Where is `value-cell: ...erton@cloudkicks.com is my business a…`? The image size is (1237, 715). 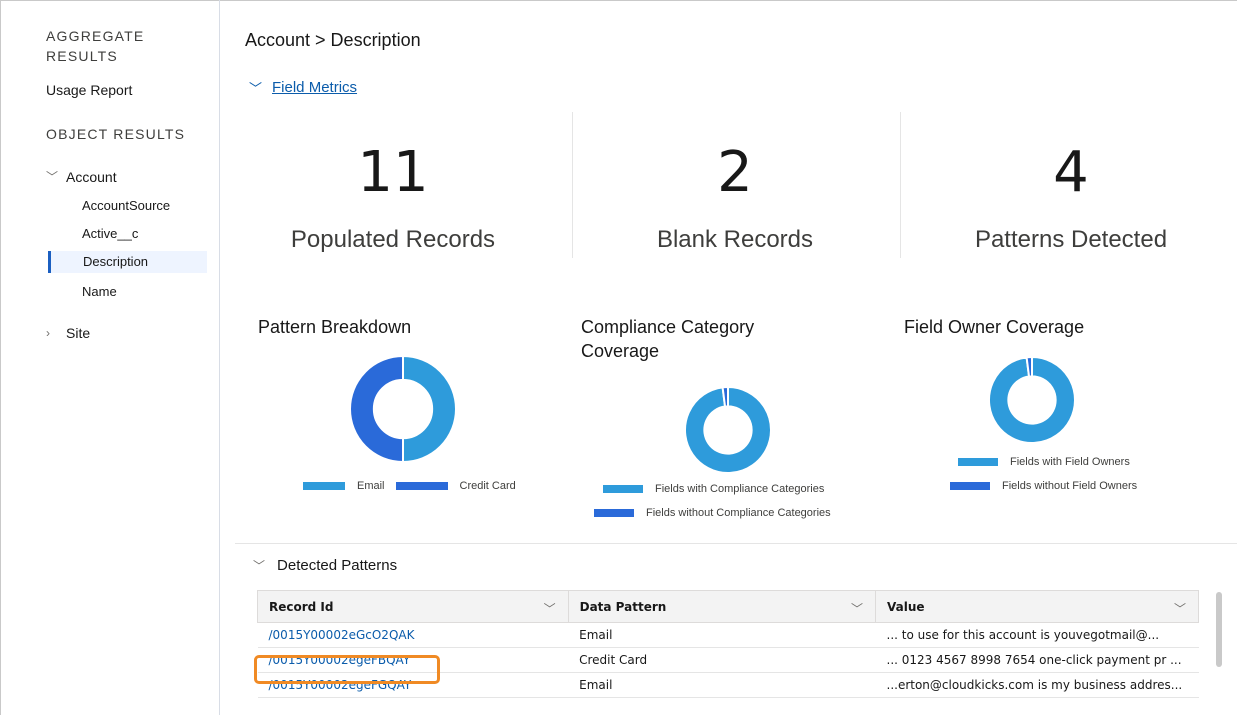 value-cell: ...erton@cloudkicks.com is my business a… is located at coordinates (1037, 685).